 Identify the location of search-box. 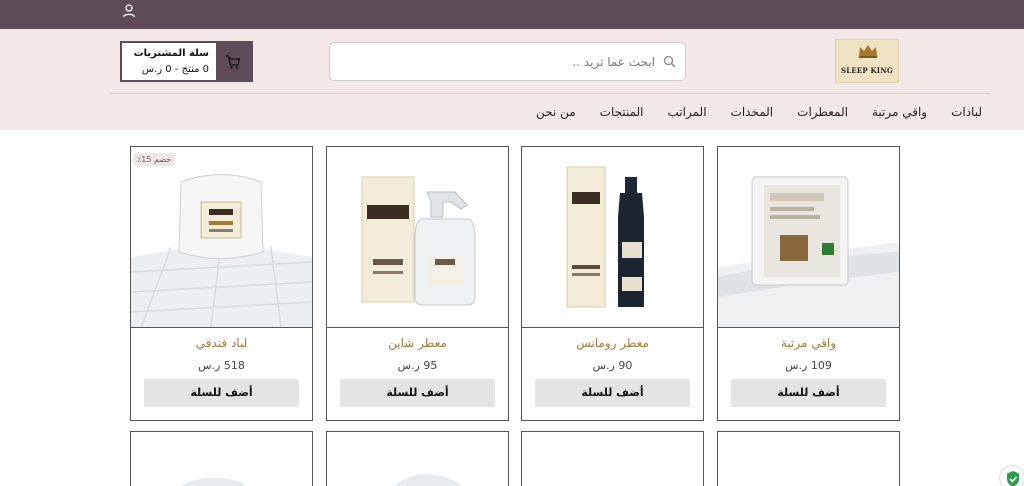
(507, 61).